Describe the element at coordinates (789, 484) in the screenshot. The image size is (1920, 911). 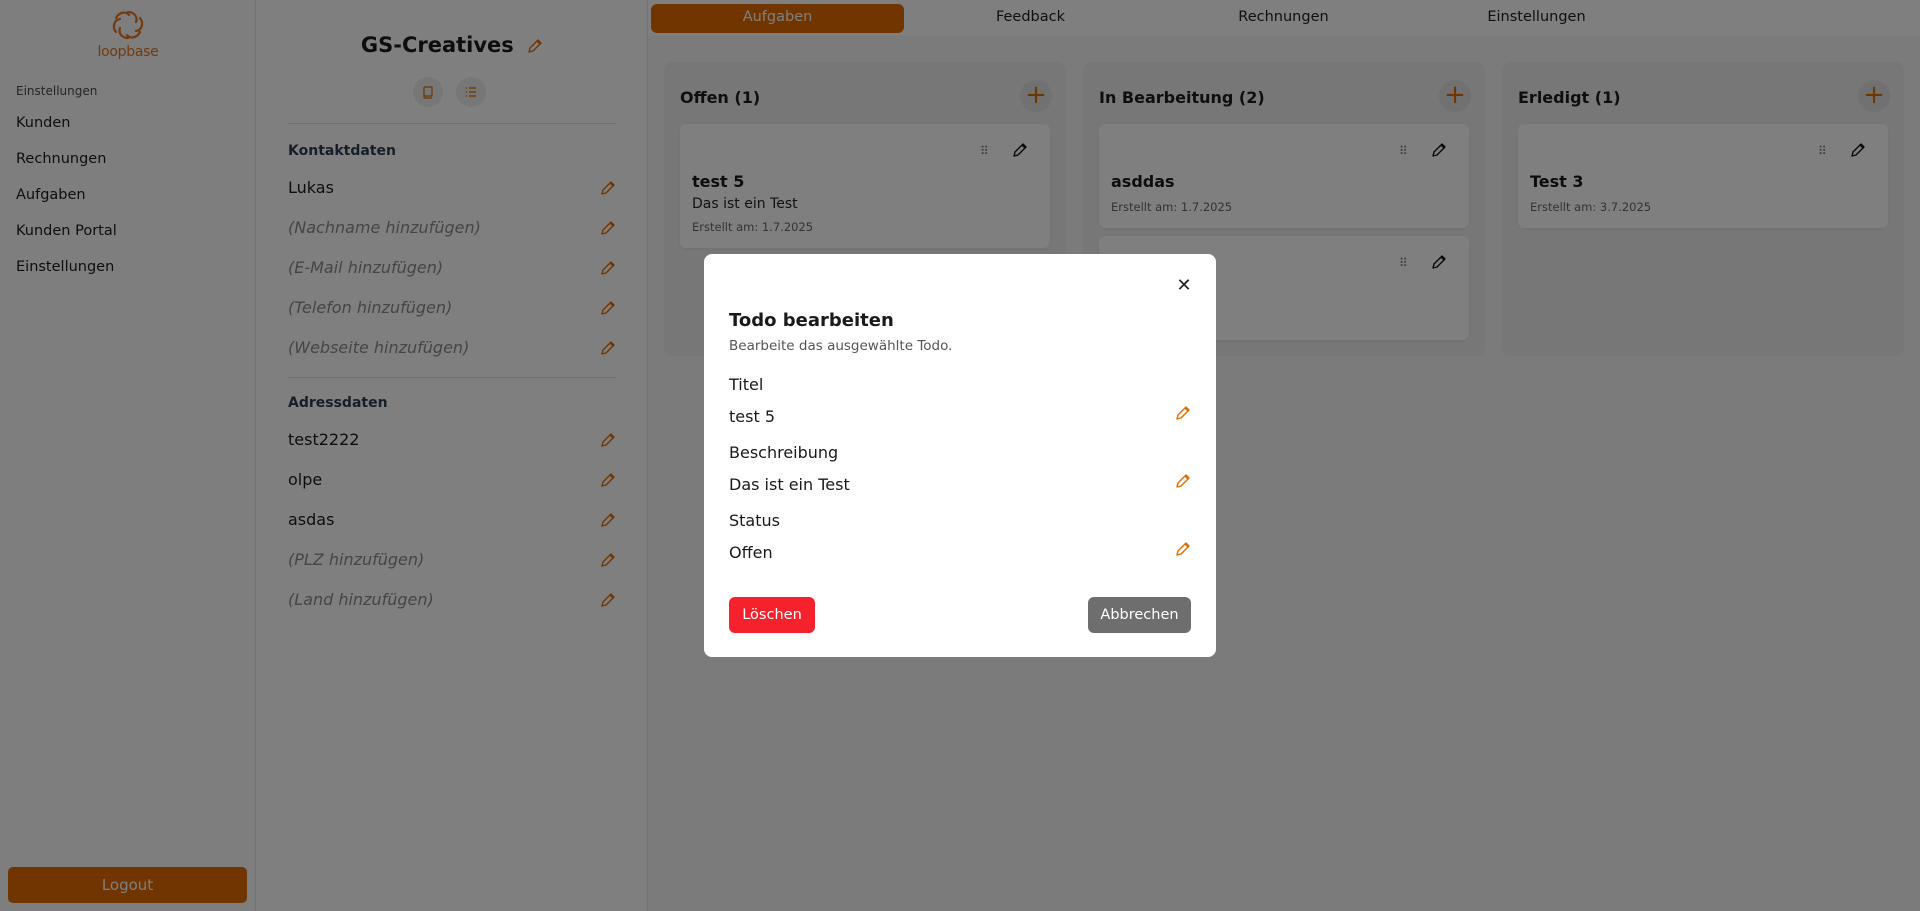
I see `field-value-beschreibung: Das ist ein Test` at that location.